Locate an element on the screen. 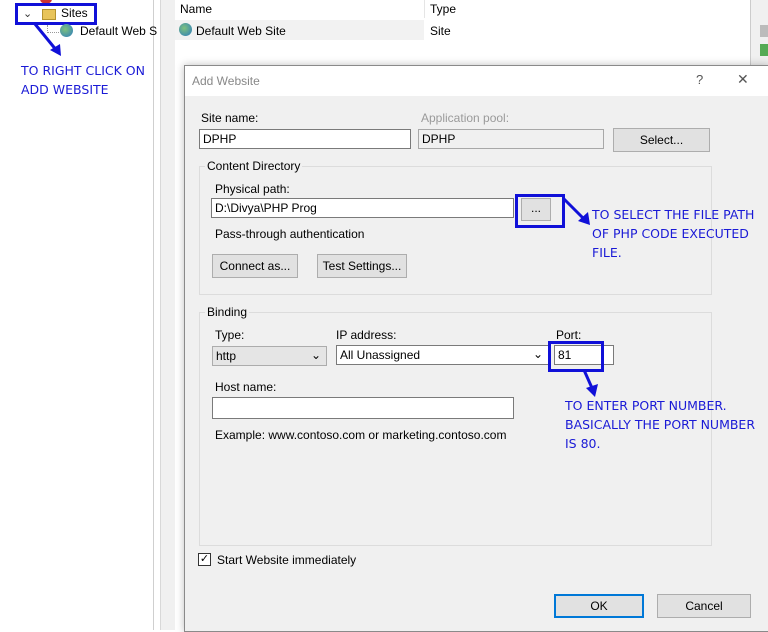  binding-label: Binding is located at coordinates (227, 312).